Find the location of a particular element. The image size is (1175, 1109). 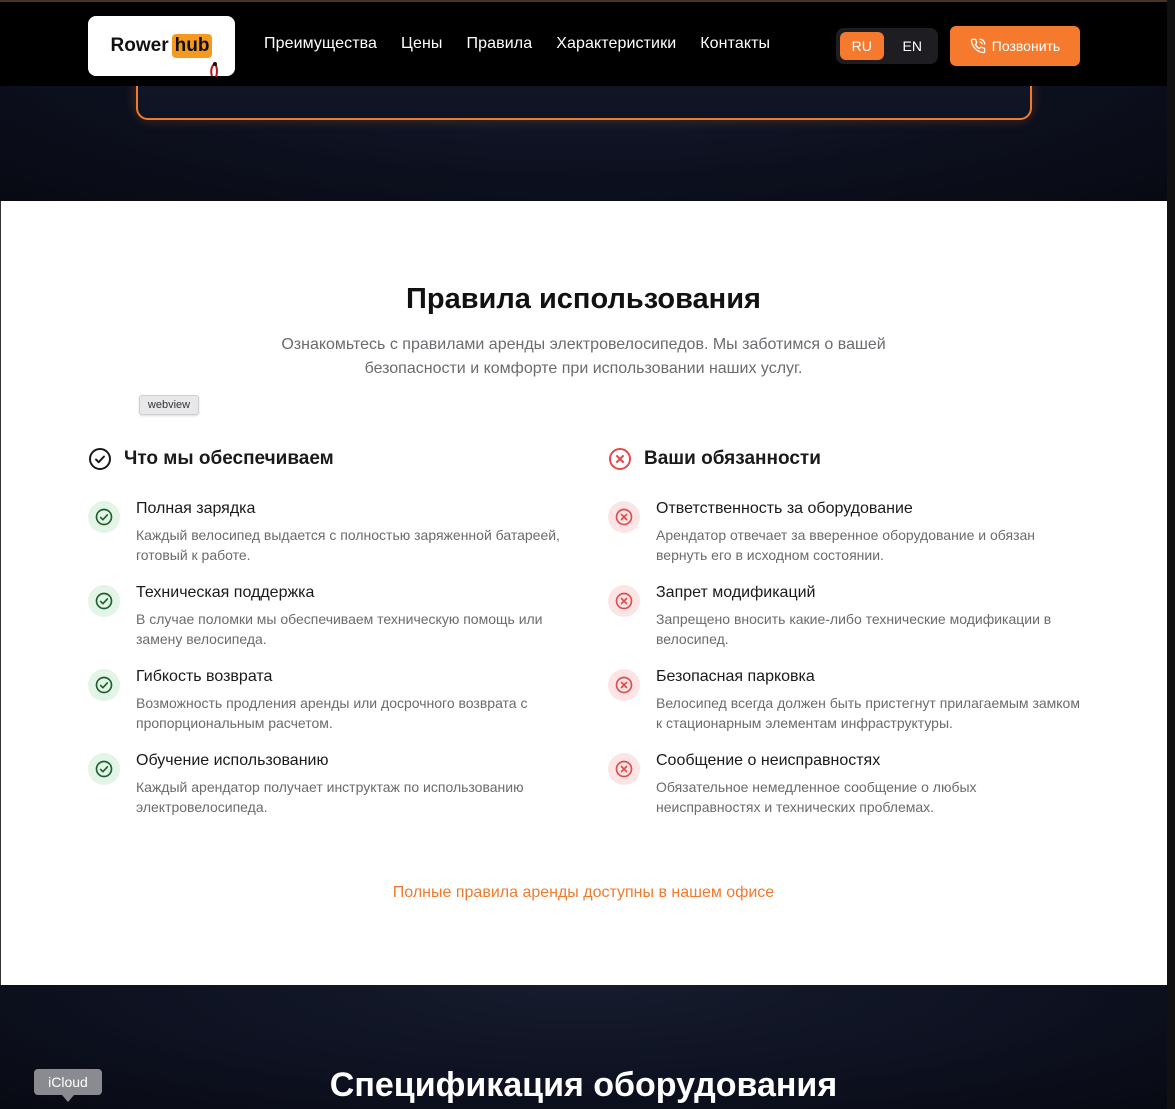

x-circle-icon is located at coordinates (620, 459).